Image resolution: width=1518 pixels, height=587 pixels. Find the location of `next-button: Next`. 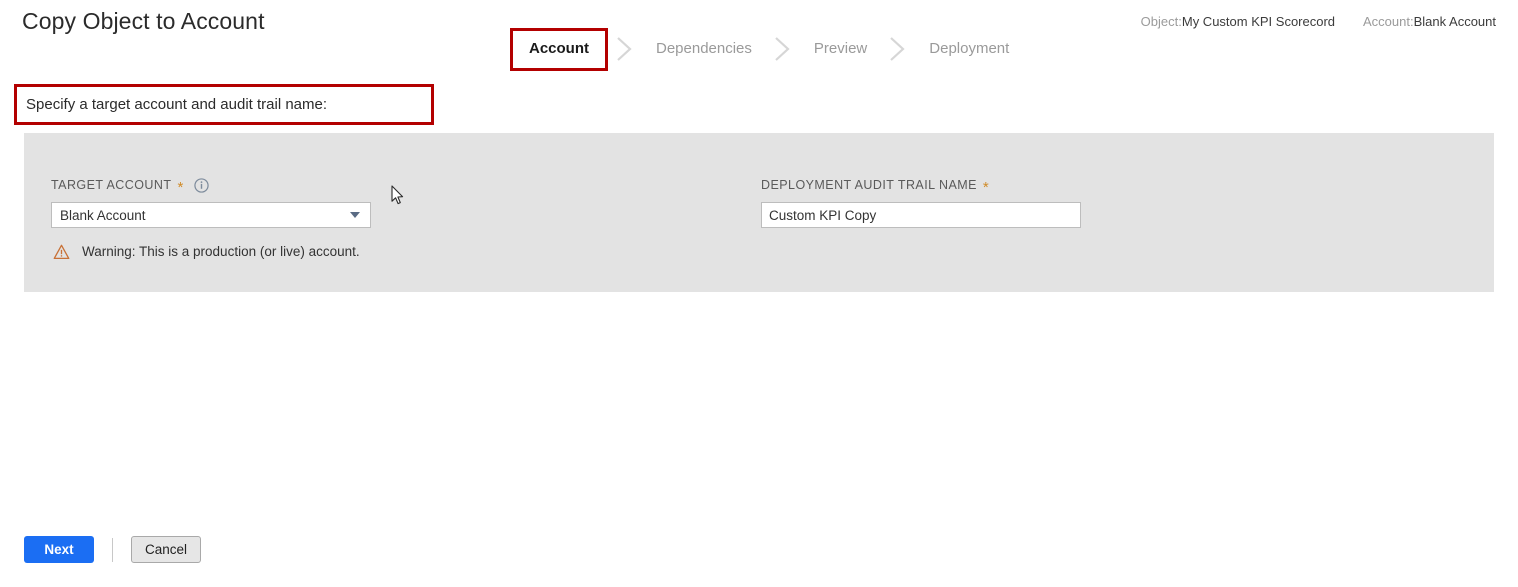

next-button: Next is located at coordinates (59, 549).